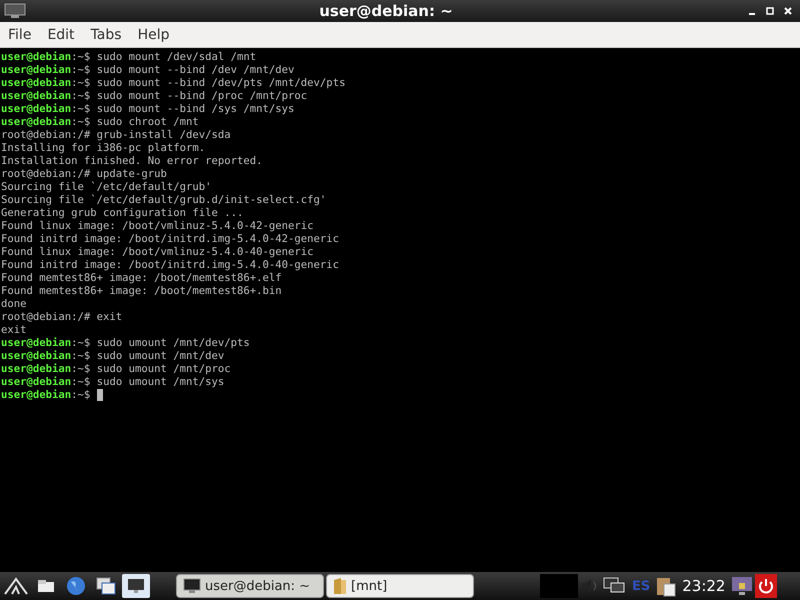 This screenshot has width=800, height=600. What do you see at coordinates (788, 11) in the screenshot?
I see `close-icon` at bounding box center [788, 11].